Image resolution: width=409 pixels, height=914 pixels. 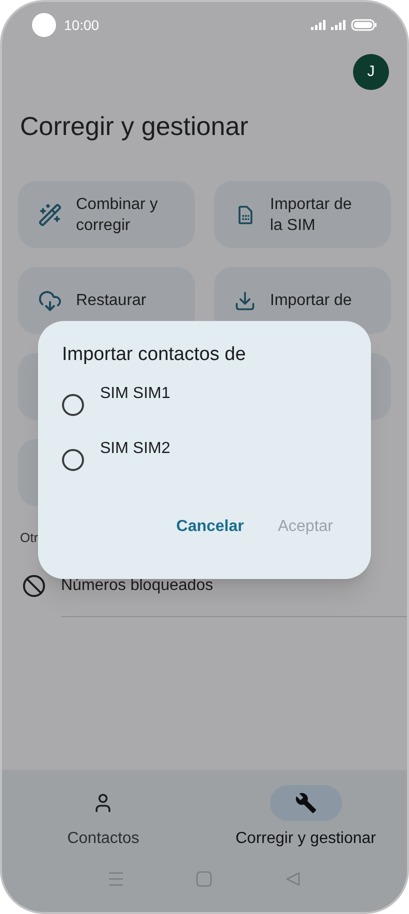 What do you see at coordinates (29, 538) in the screenshot?
I see `section-label: Otr` at bounding box center [29, 538].